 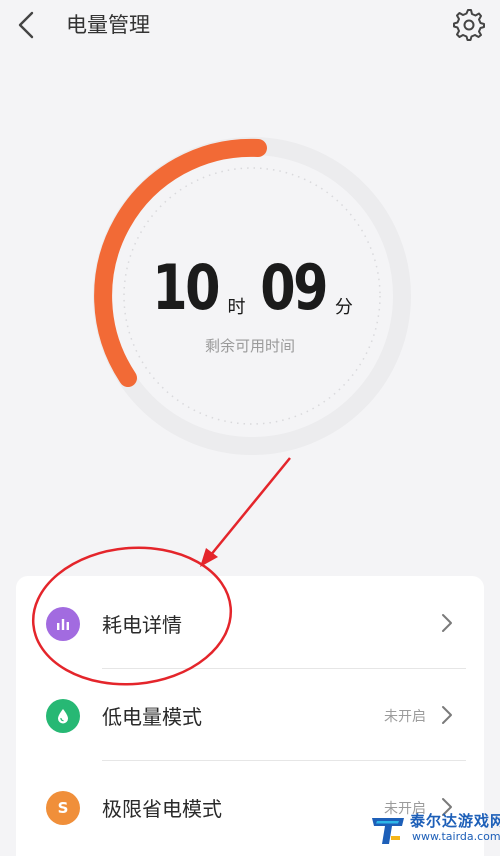 I want to click on row-label: 耗电详情, so click(x=142, y=625).